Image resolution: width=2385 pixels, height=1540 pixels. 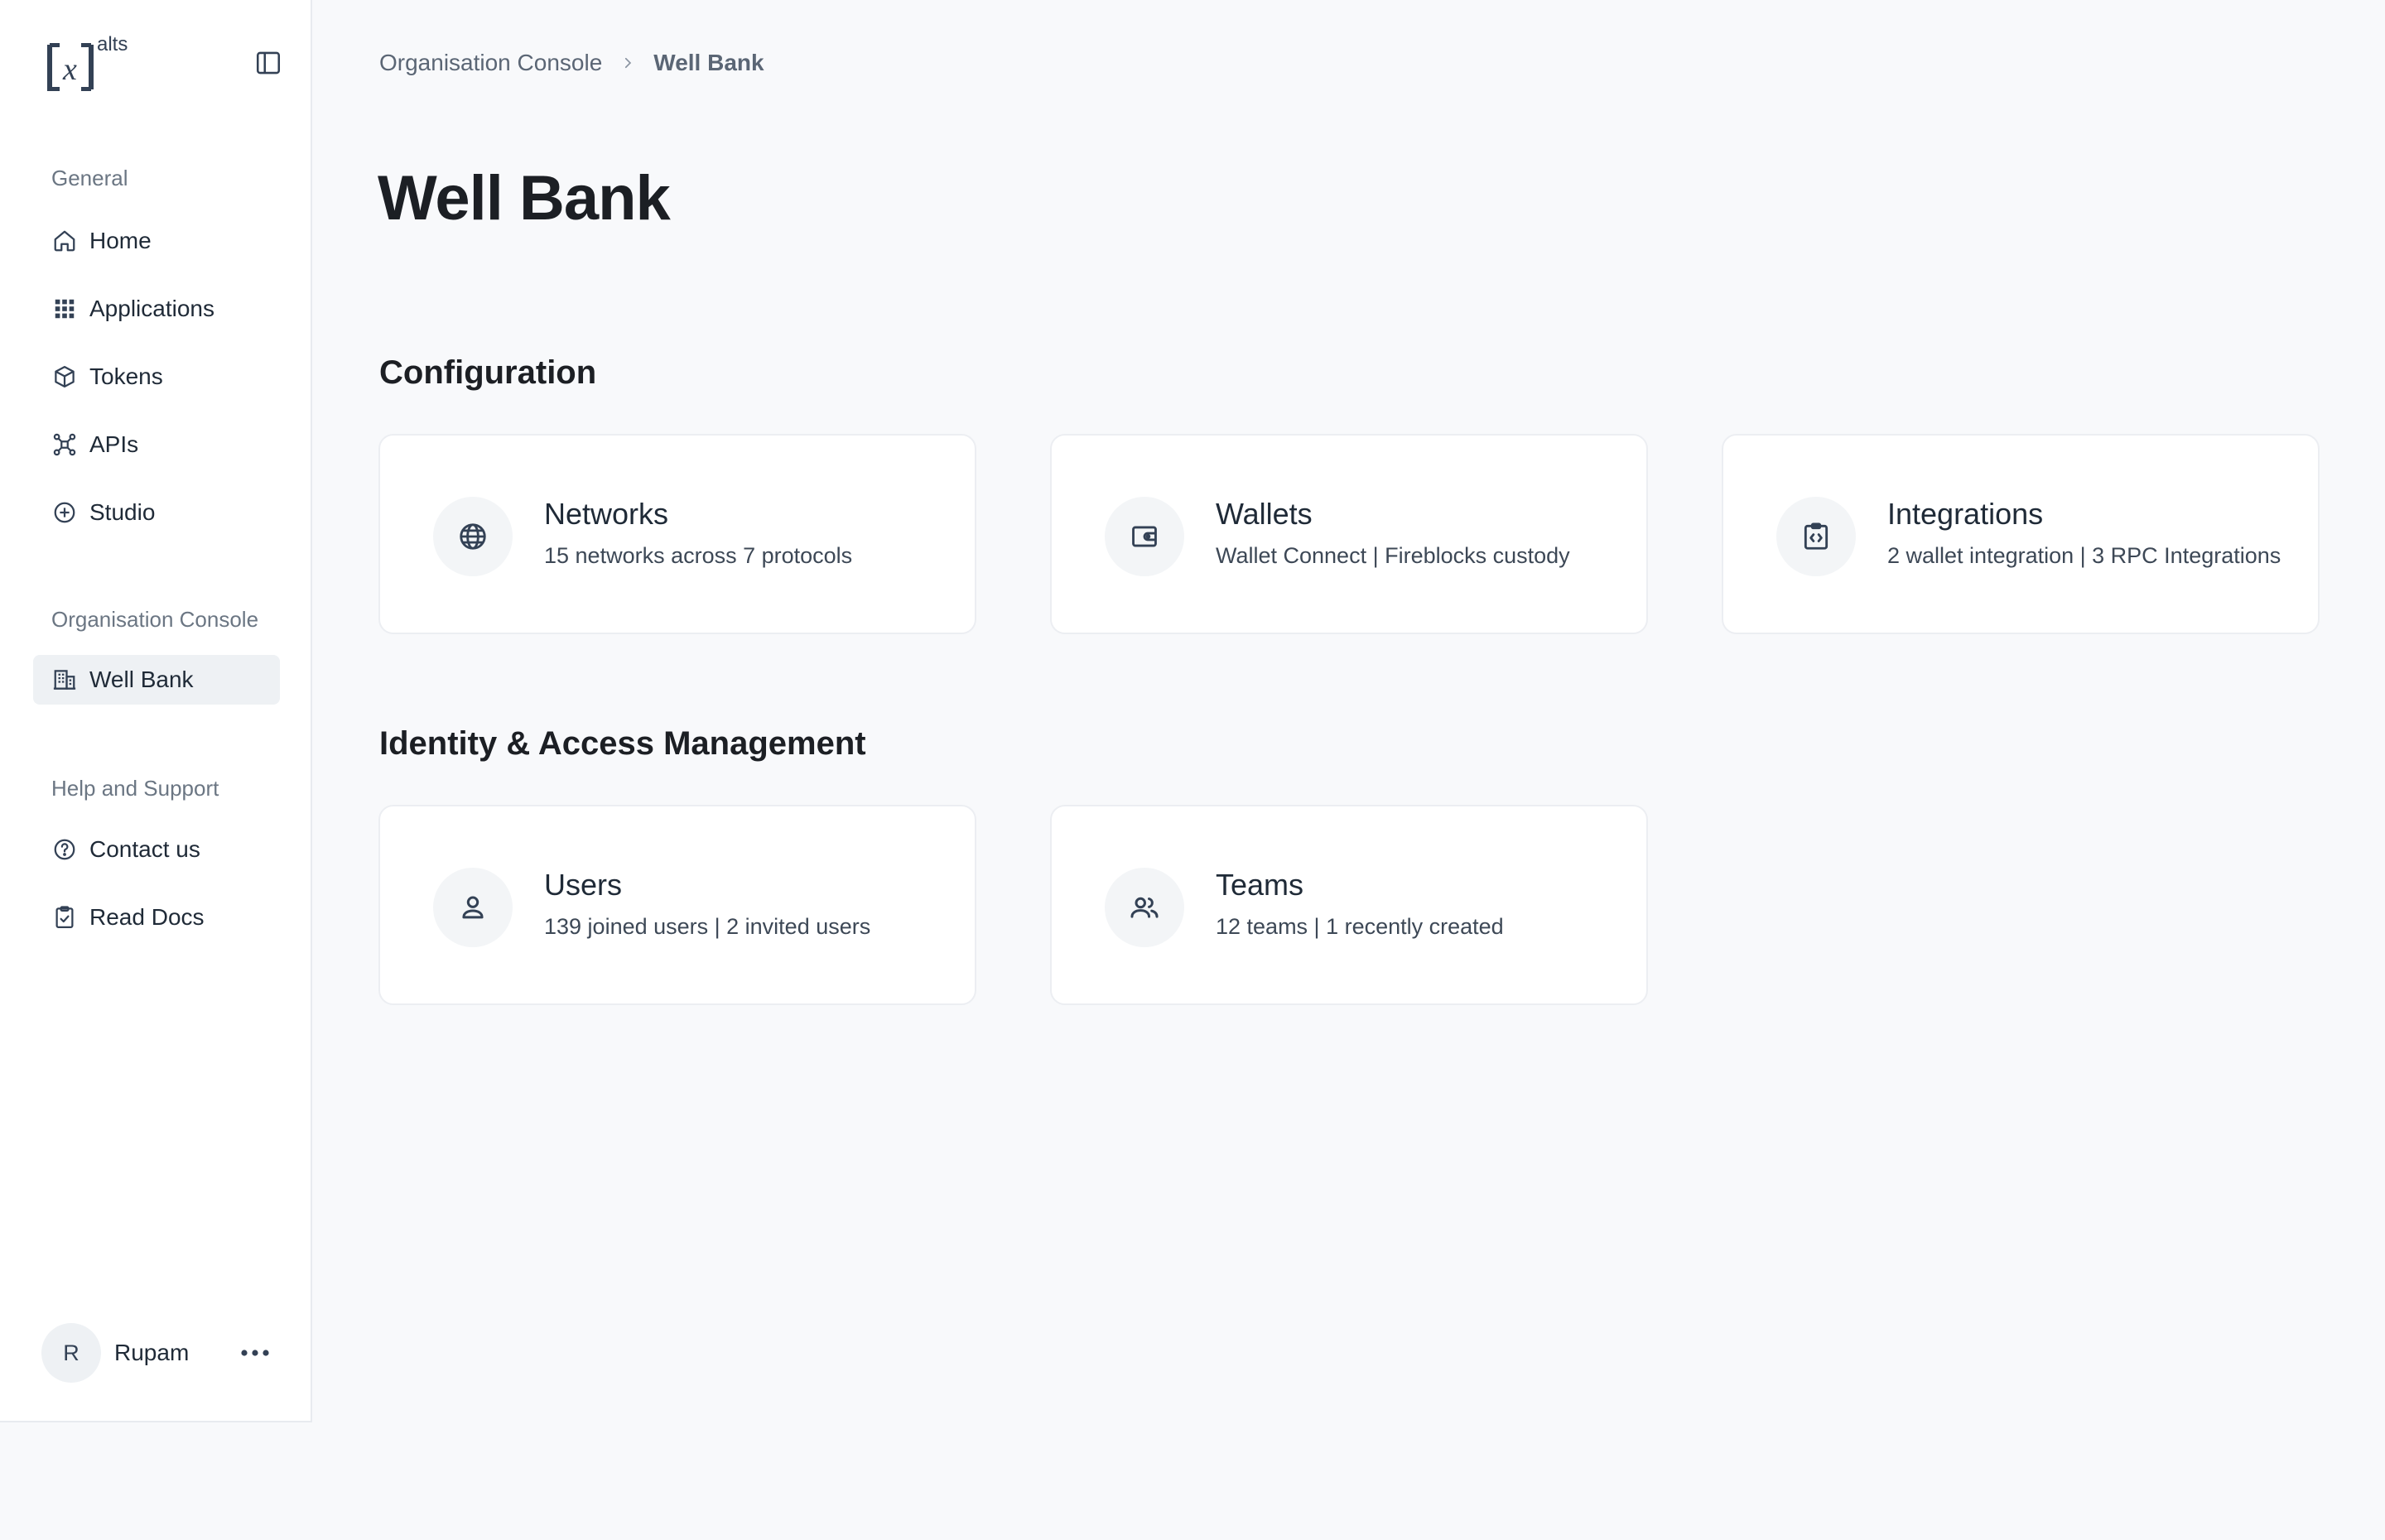 I want to click on card-title: Teams, so click(x=1260, y=885).